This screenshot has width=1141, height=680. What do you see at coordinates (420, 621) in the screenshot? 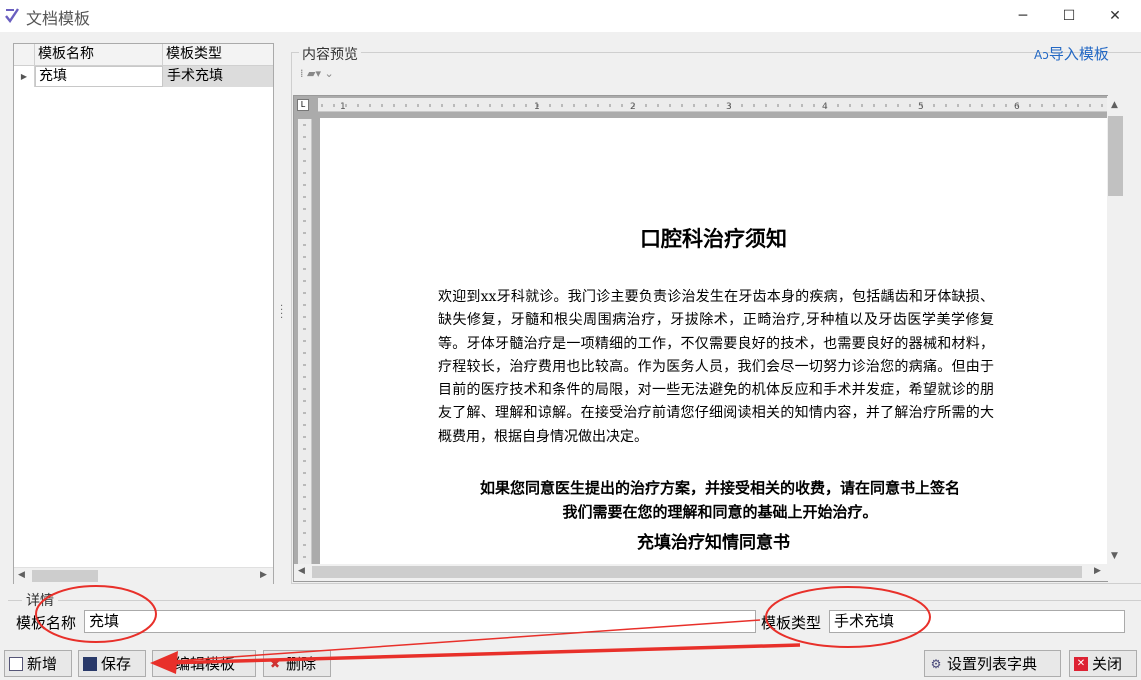
I see `template-name-input: 充填` at bounding box center [420, 621].